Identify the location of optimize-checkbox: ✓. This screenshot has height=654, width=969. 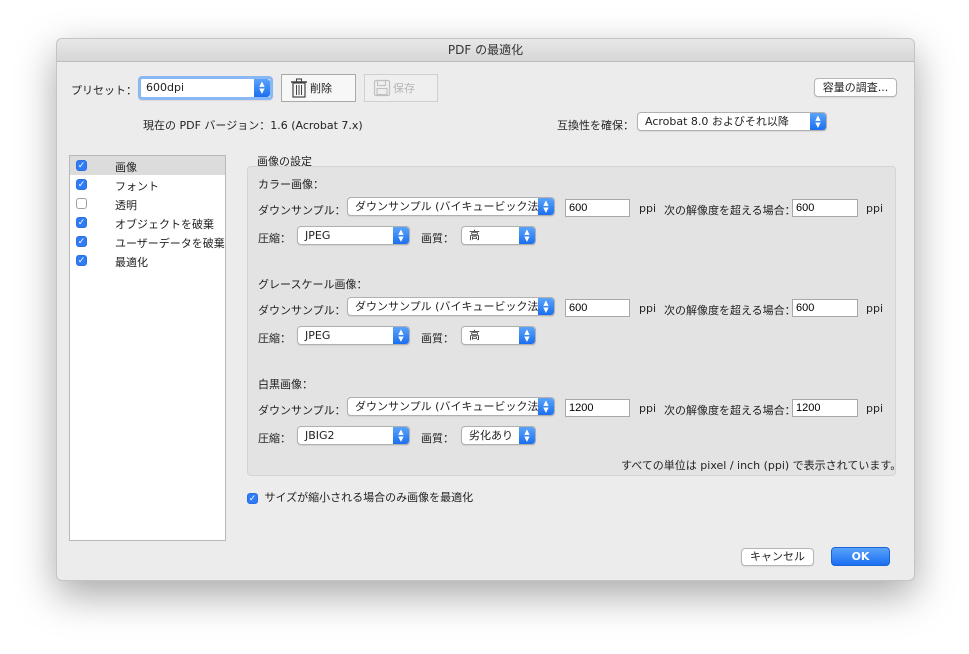
(81, 260).